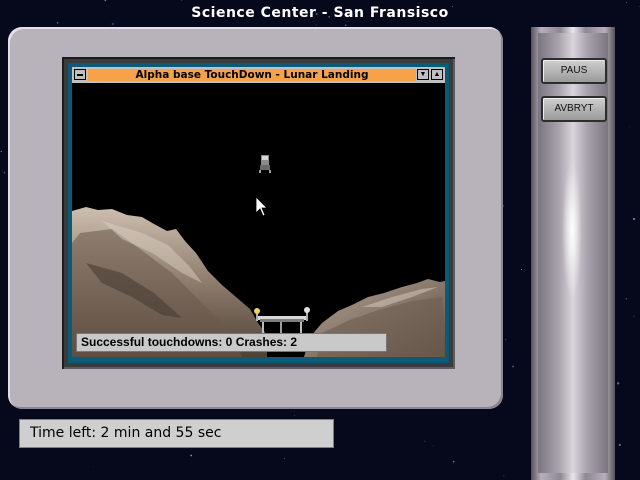  What do you see at coordinates (437, 74) in the screenshot?
I see `maximize-button: ▲` at bounding box center [437, 74].